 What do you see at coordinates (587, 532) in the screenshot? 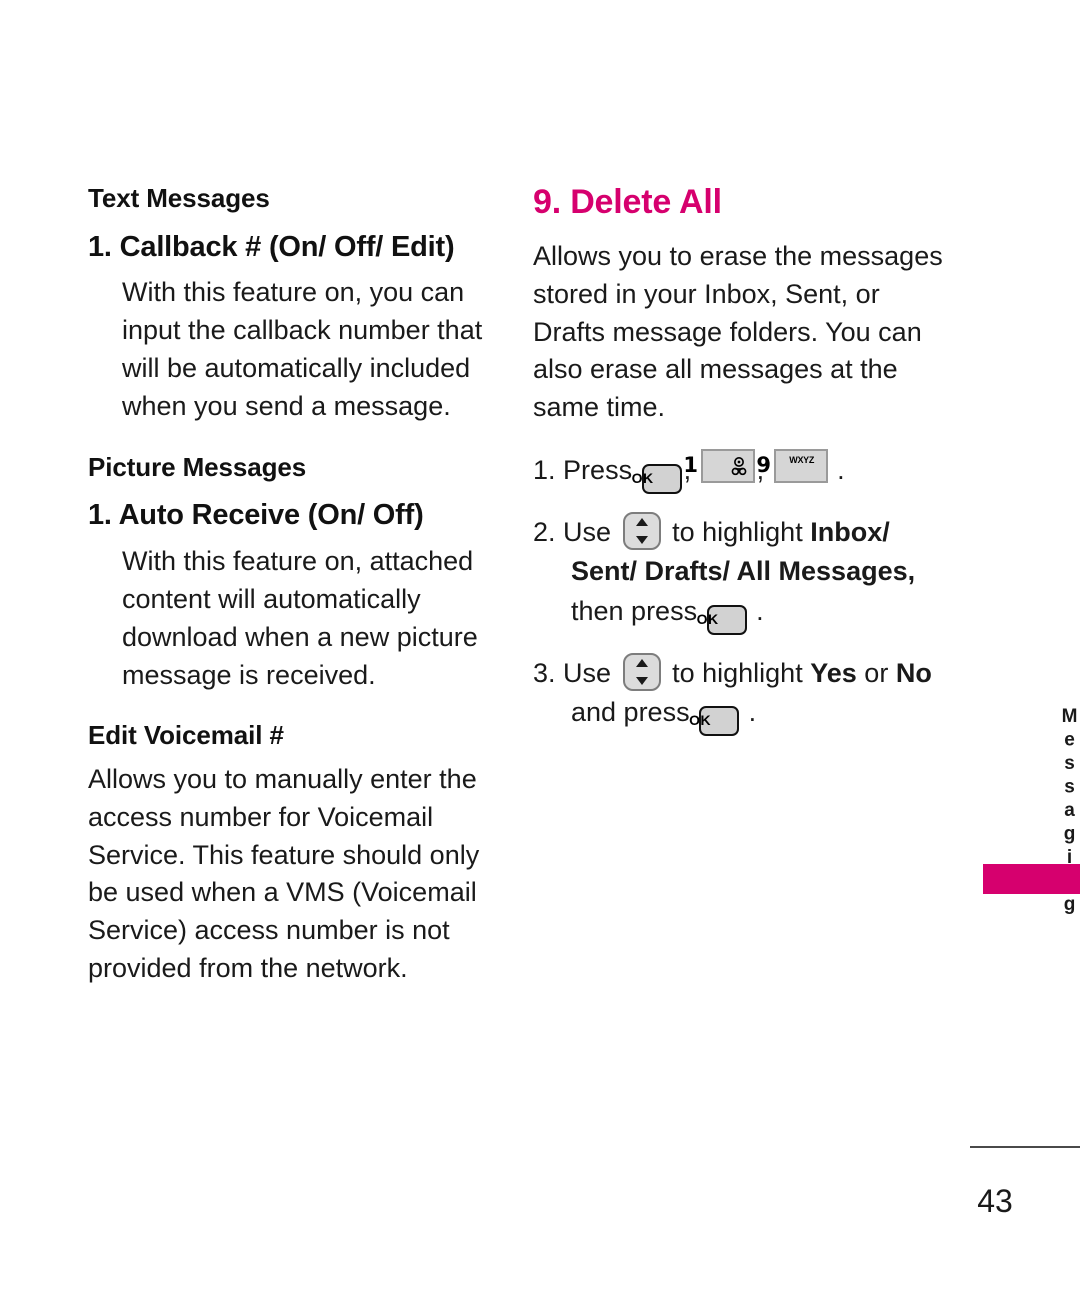
I see `step-2-text-use: Use` at bounding box center [587, 532].